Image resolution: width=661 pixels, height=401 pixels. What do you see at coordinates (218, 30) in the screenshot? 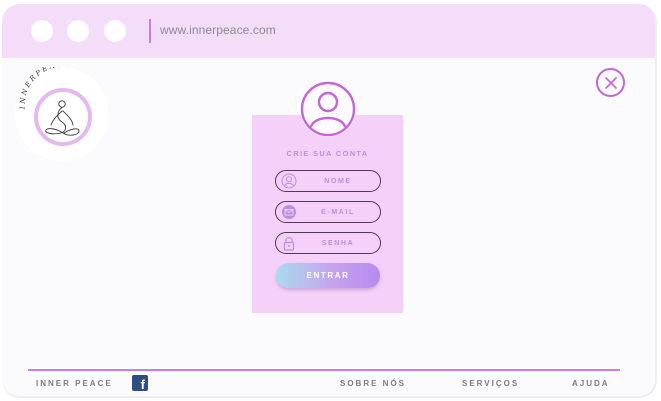
I see `address-bar: www.innerpeace.com` at bounding box center [218, 30].